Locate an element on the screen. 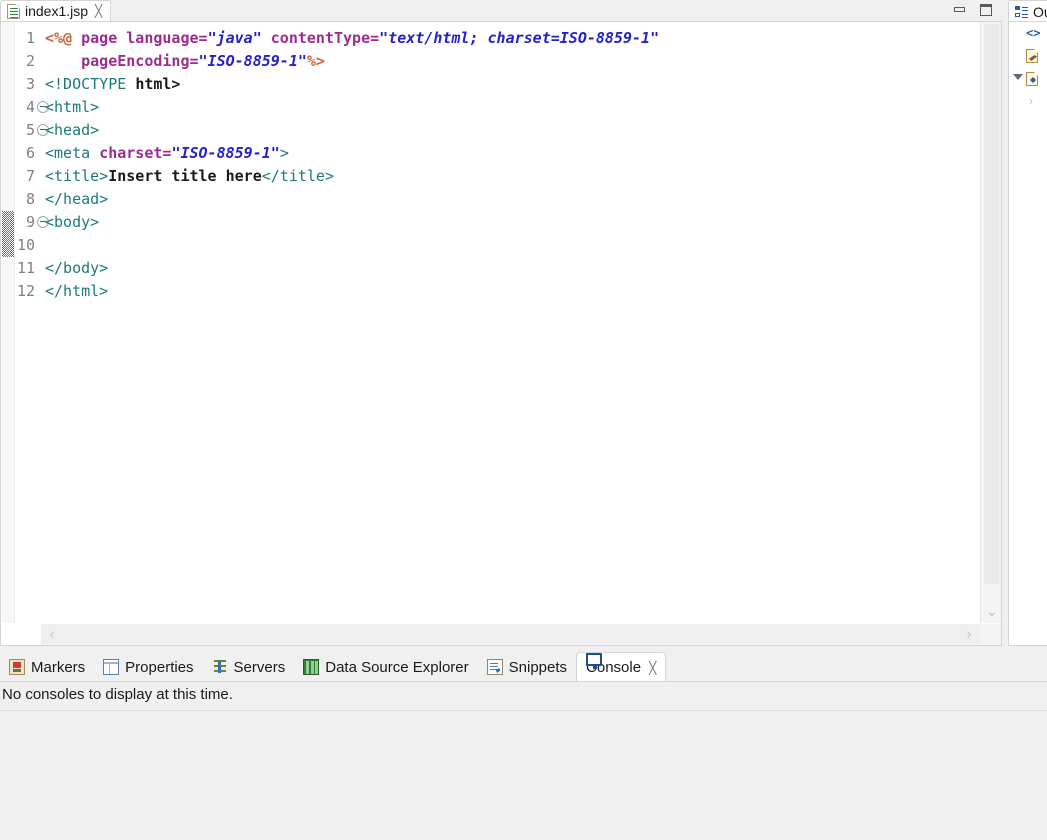  code-text: pageEncoding="ISO-8859-1"%> is located at coordinates (185, 61).